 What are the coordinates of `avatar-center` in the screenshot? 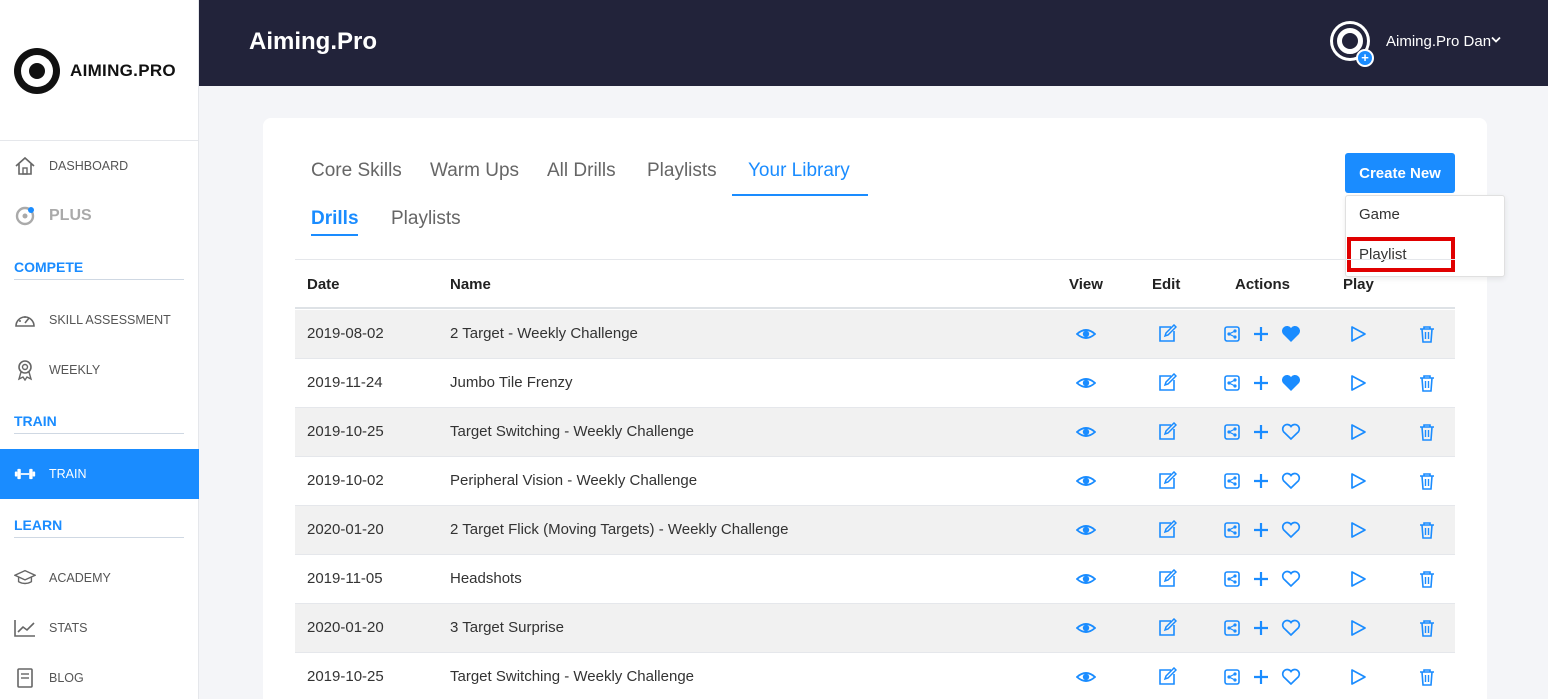 It's located at (1350, 41).